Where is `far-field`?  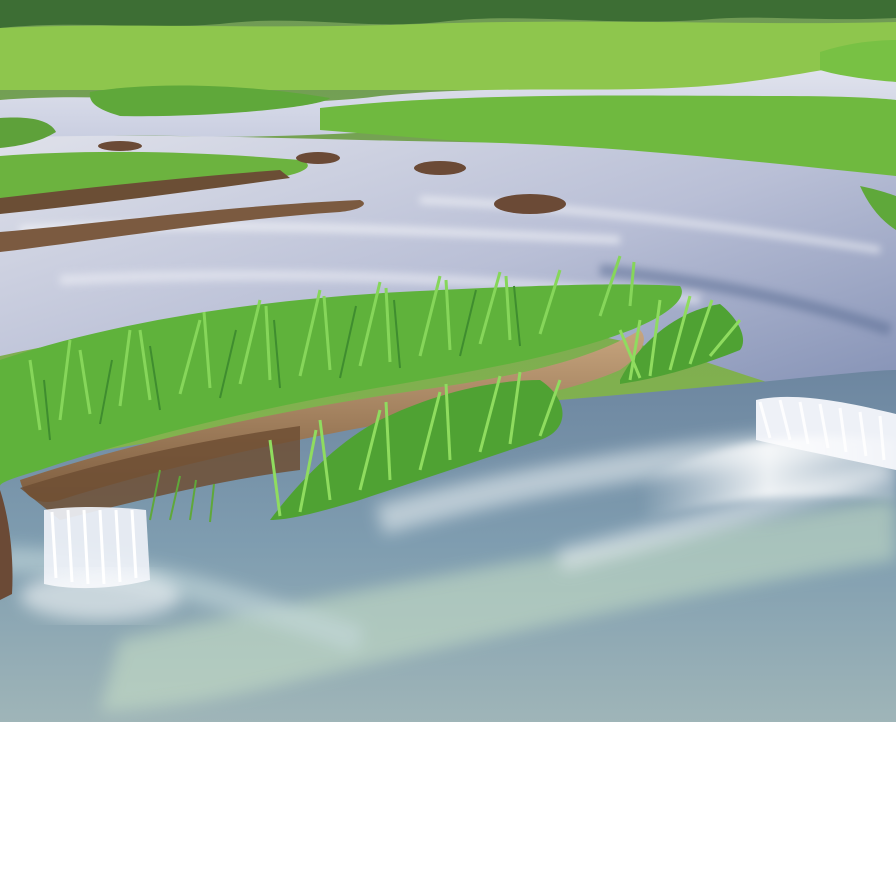 far-field is located at coordinates (448, 55).